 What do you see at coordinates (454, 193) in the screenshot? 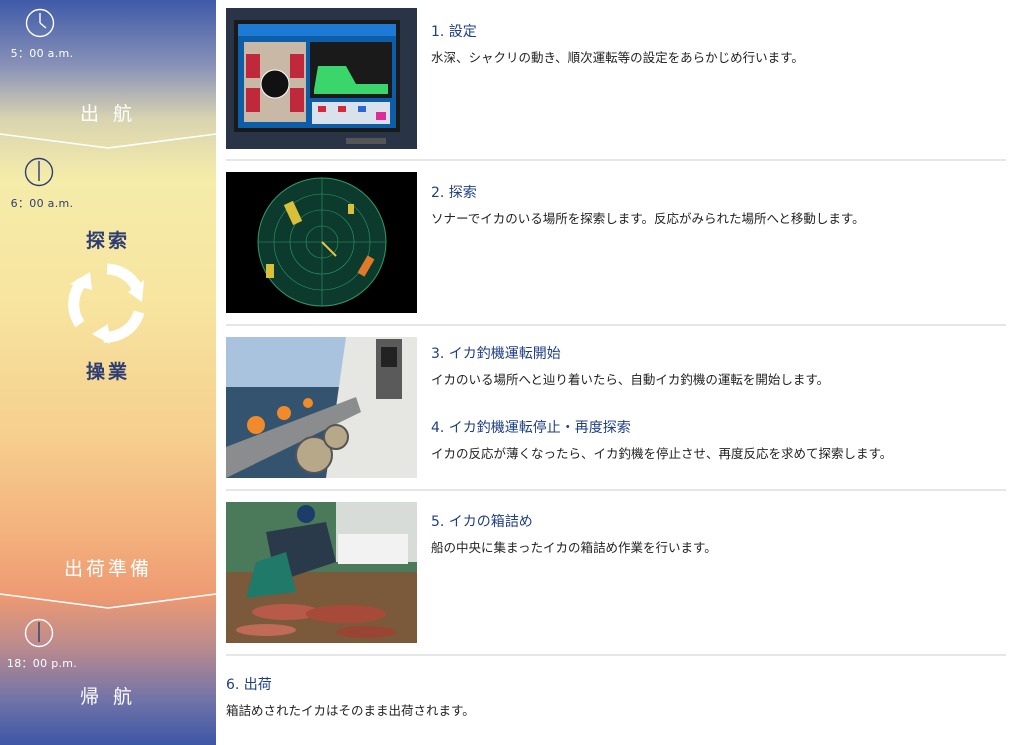
I see `step-title: 2. 探索` at bounding box center [454, 193].